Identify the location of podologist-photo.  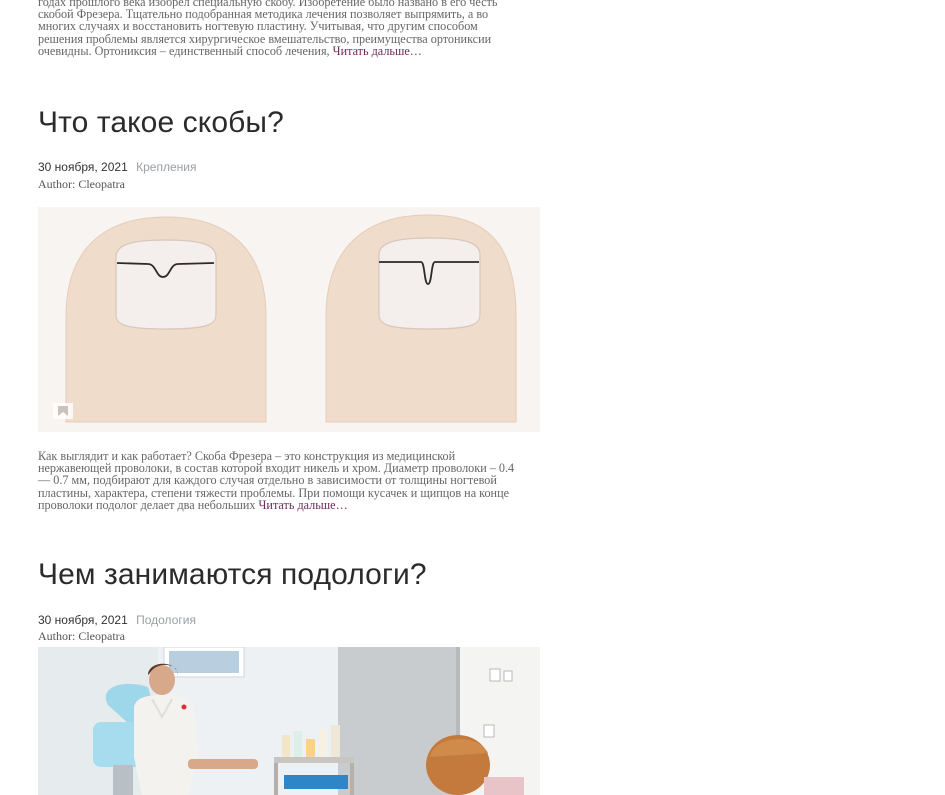
(289, 721).